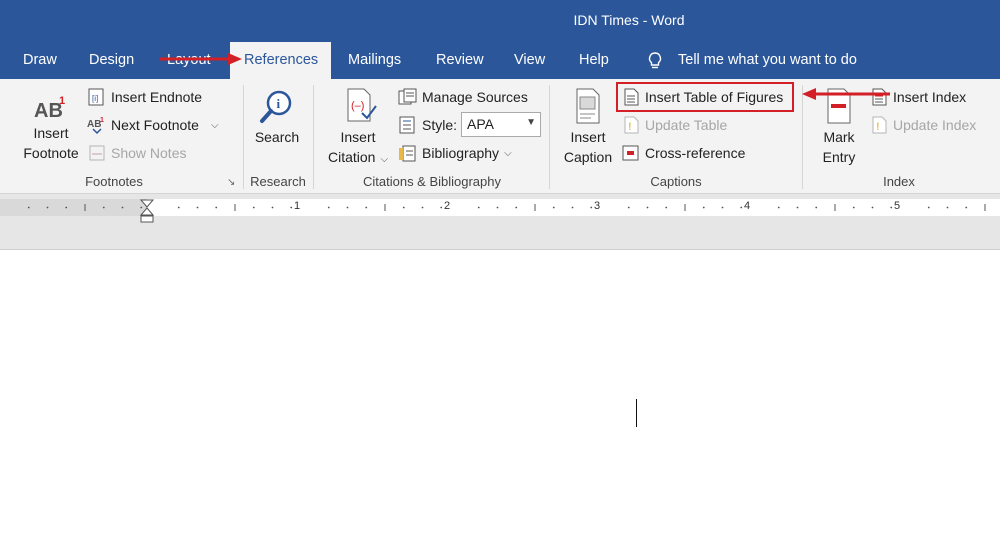  What do you see at coordinates (157, 97) in the screenshot?
I see `insert-endnote-label: Insert Endnote` at bounding box center [157, 97].